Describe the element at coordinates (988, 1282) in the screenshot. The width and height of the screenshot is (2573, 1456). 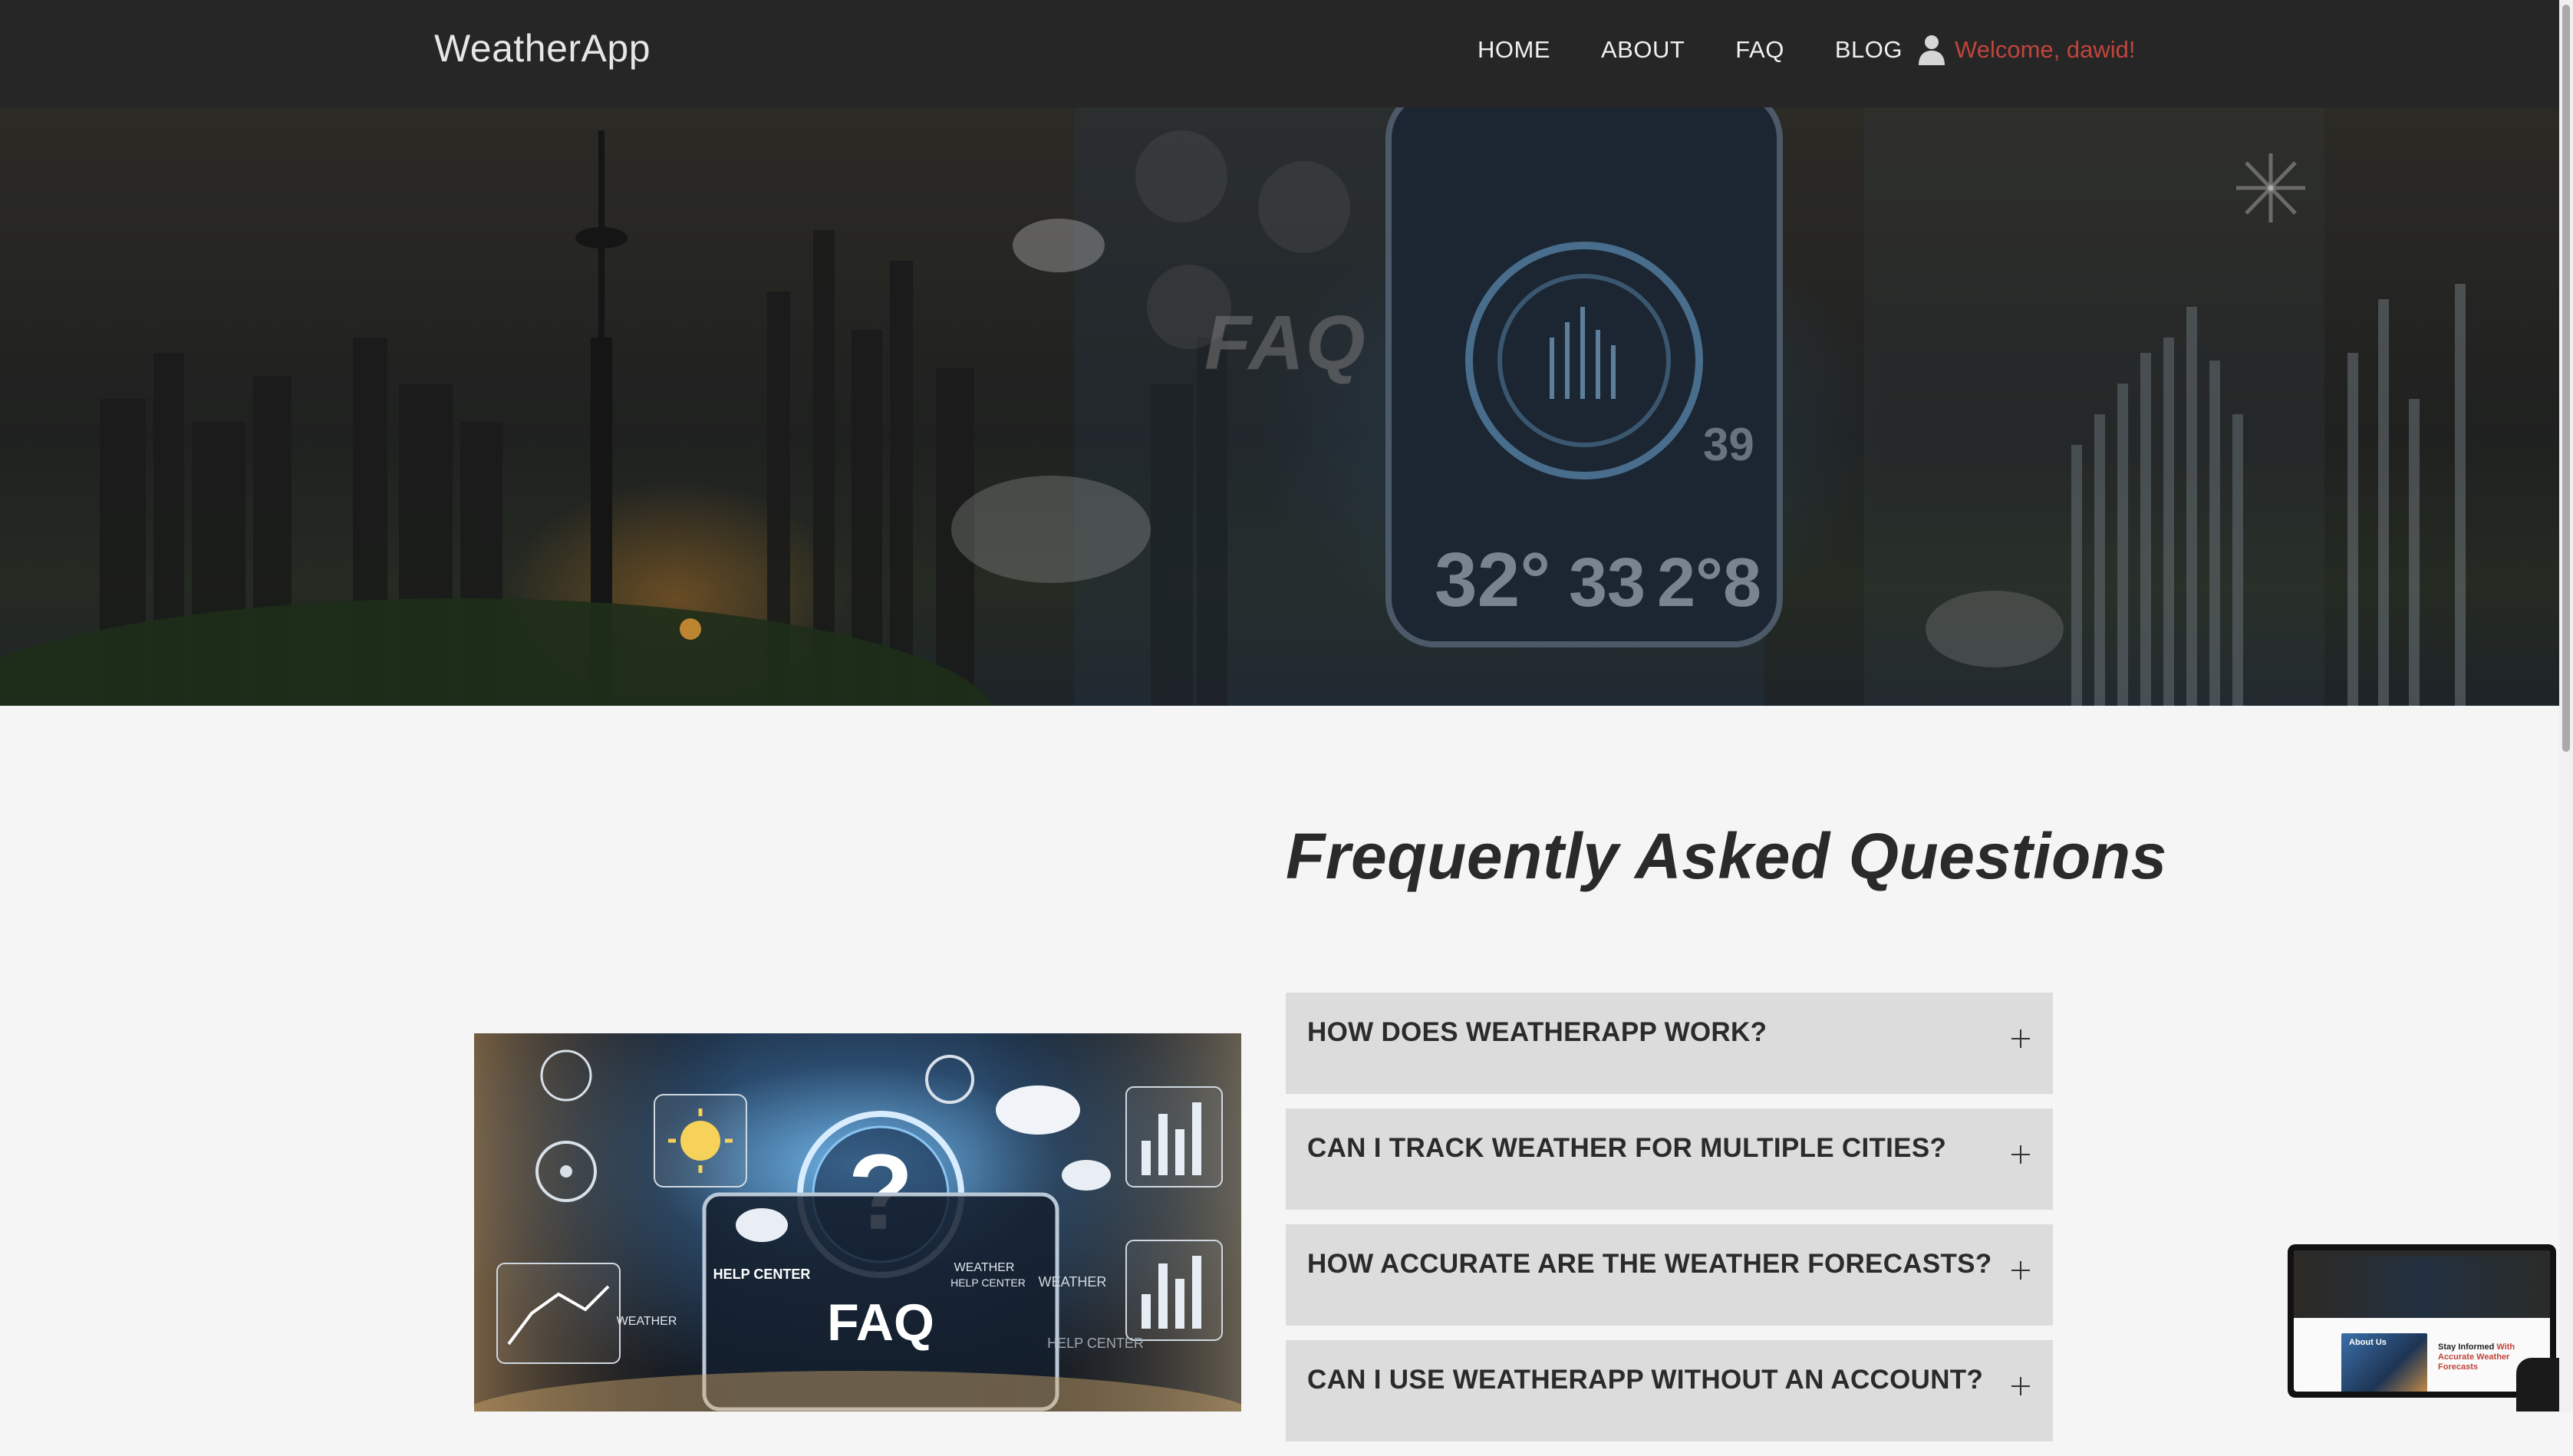
I see `faq-image-label-4: HELP CENTER` at that location.